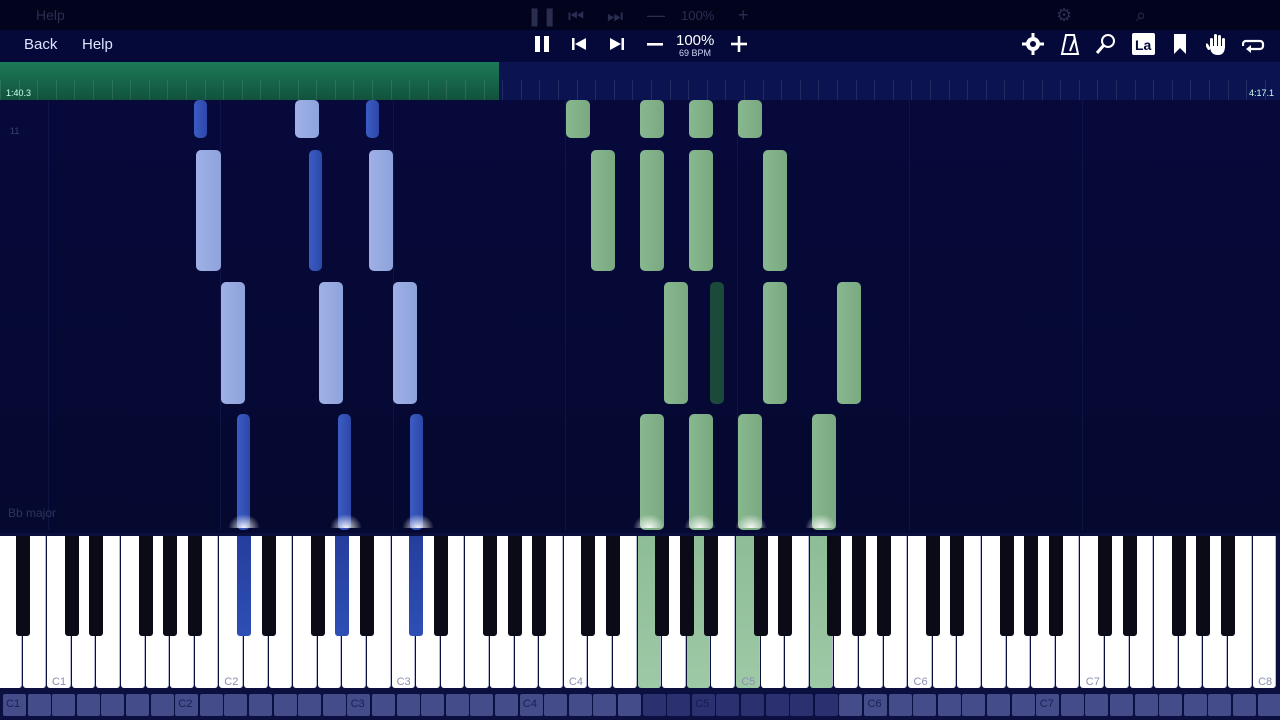 The image size is (1280, 720). Describe the element at coordinates (542, 44) in the screenshot. I see `pause-icon` at that location.